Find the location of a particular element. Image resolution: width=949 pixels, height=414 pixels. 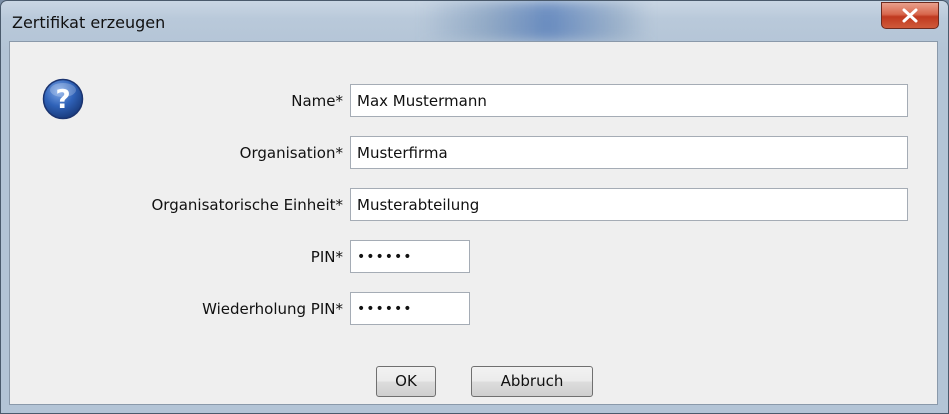

unit-label: Organisatorische Einheit* is located at coordinates (247, 205).